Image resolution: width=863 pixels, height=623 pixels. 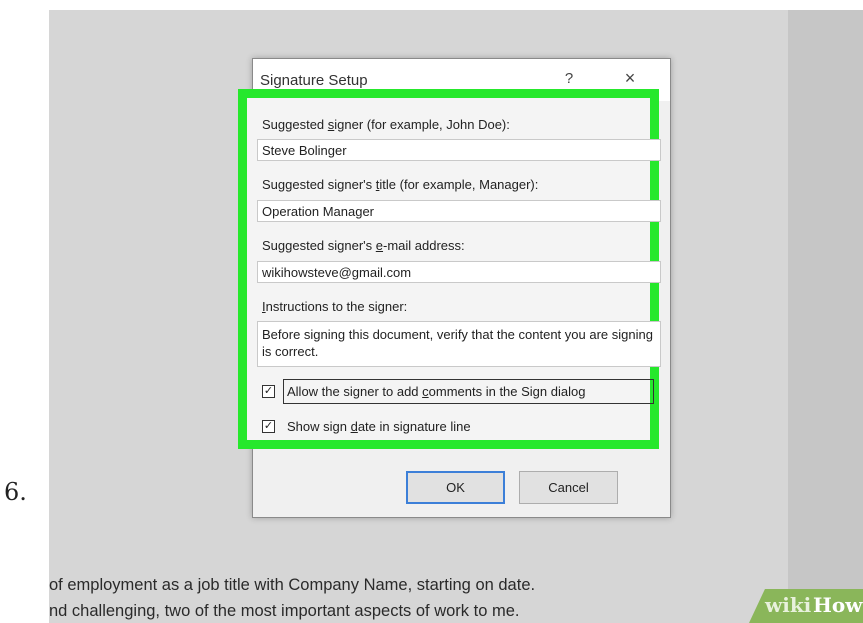 What do you see at coordinates (630, 78) in the screenshot?
I see `close-icon: ×` at bounding box center [630, 78].